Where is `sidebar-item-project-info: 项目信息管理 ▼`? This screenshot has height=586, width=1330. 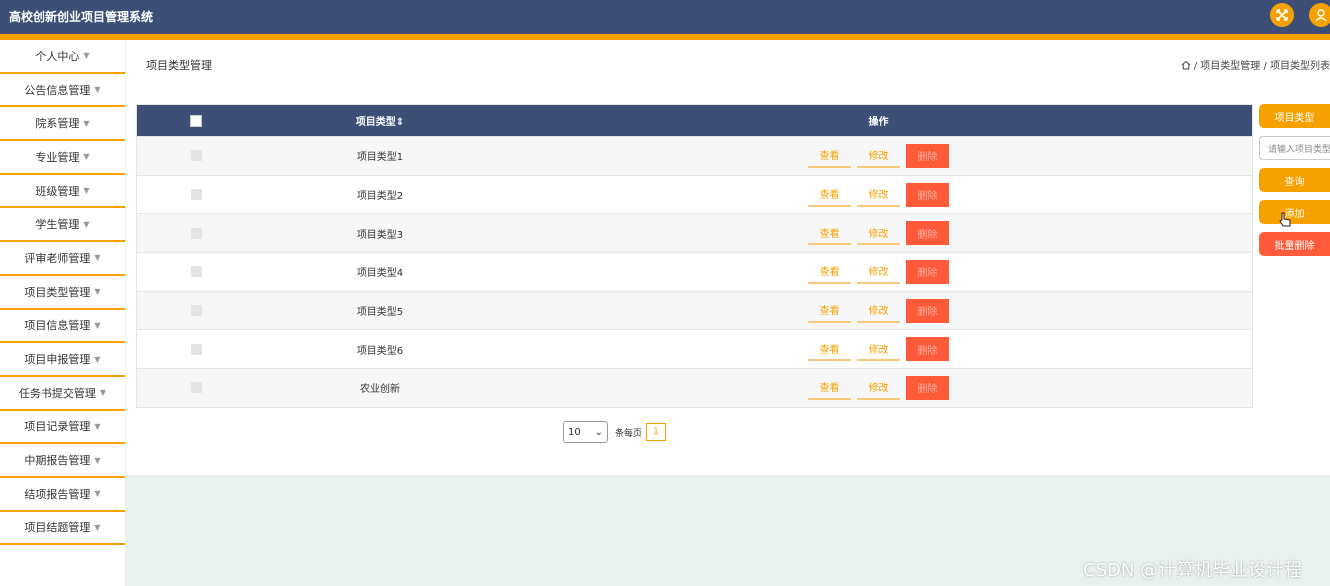 sidebar-item-project-info: 项目信息管理 ▼ is located at coordinates (62, 327).